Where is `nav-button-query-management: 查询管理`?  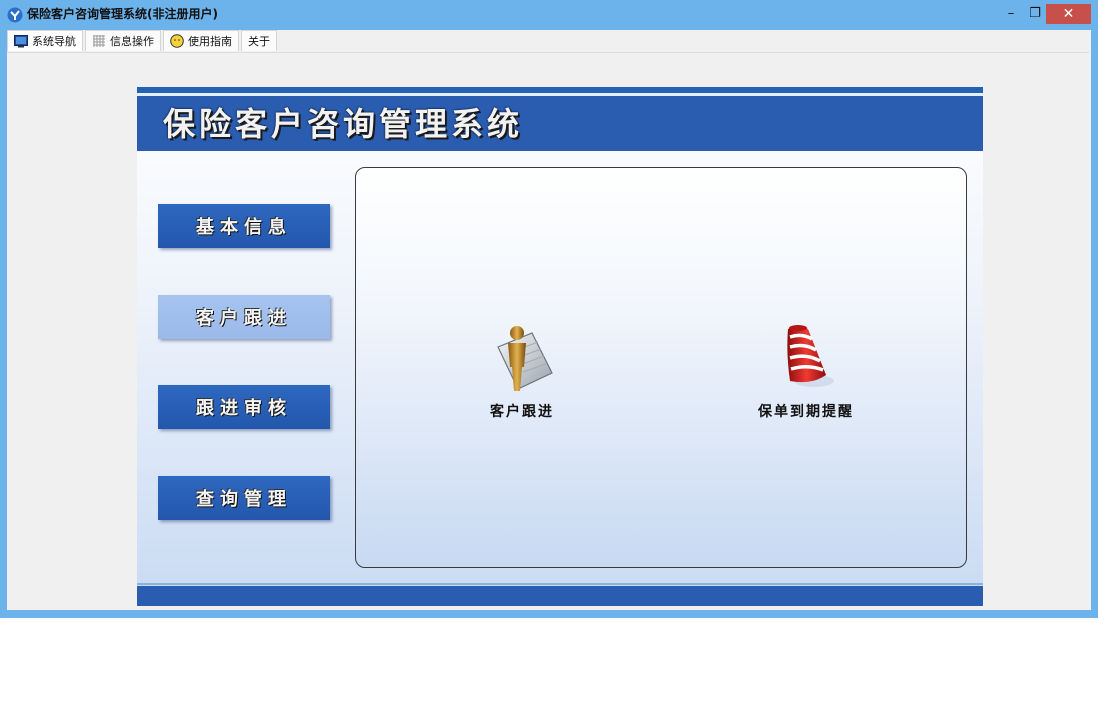
nav-button-query-management: 查询管理 is located at coordinates (244, 498).